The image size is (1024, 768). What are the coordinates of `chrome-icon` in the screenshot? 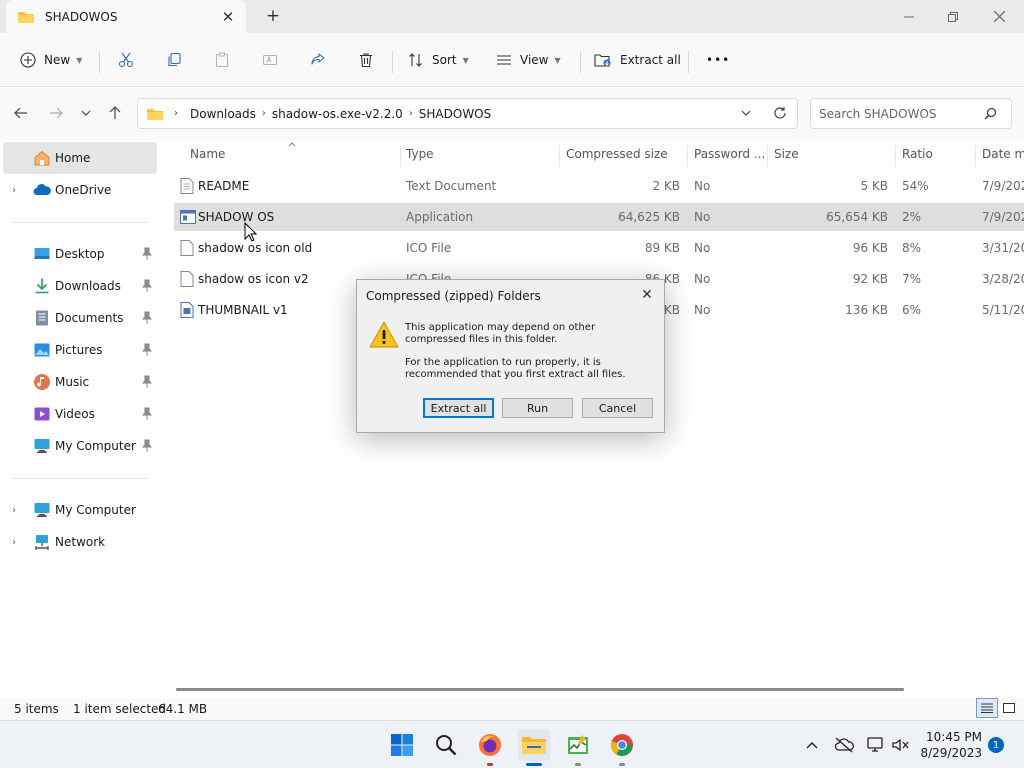 It's located at (621, 745).